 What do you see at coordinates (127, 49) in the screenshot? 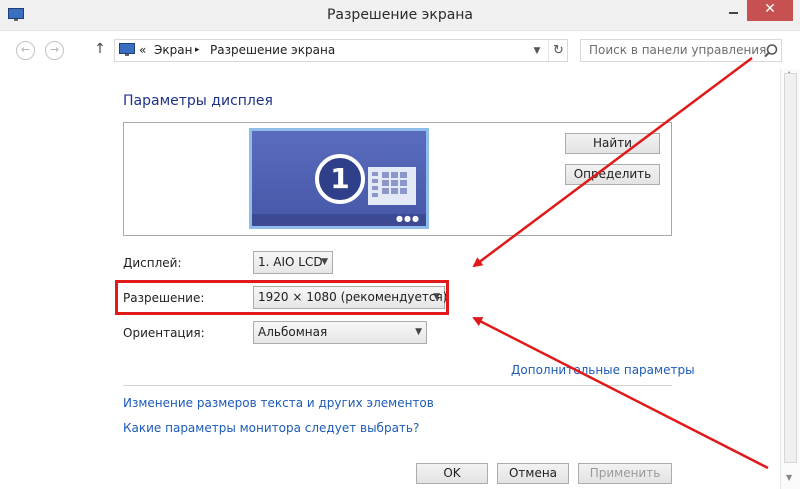
I see `control-panel-icon` at bounding box center [127, 49].